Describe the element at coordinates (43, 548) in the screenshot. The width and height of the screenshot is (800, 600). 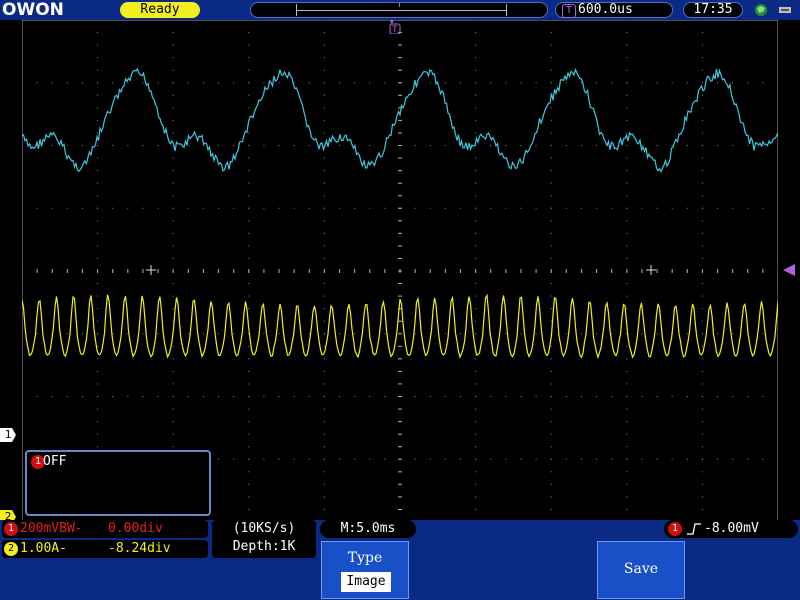
I see `channel2-scale: 1.00A-` at that location.